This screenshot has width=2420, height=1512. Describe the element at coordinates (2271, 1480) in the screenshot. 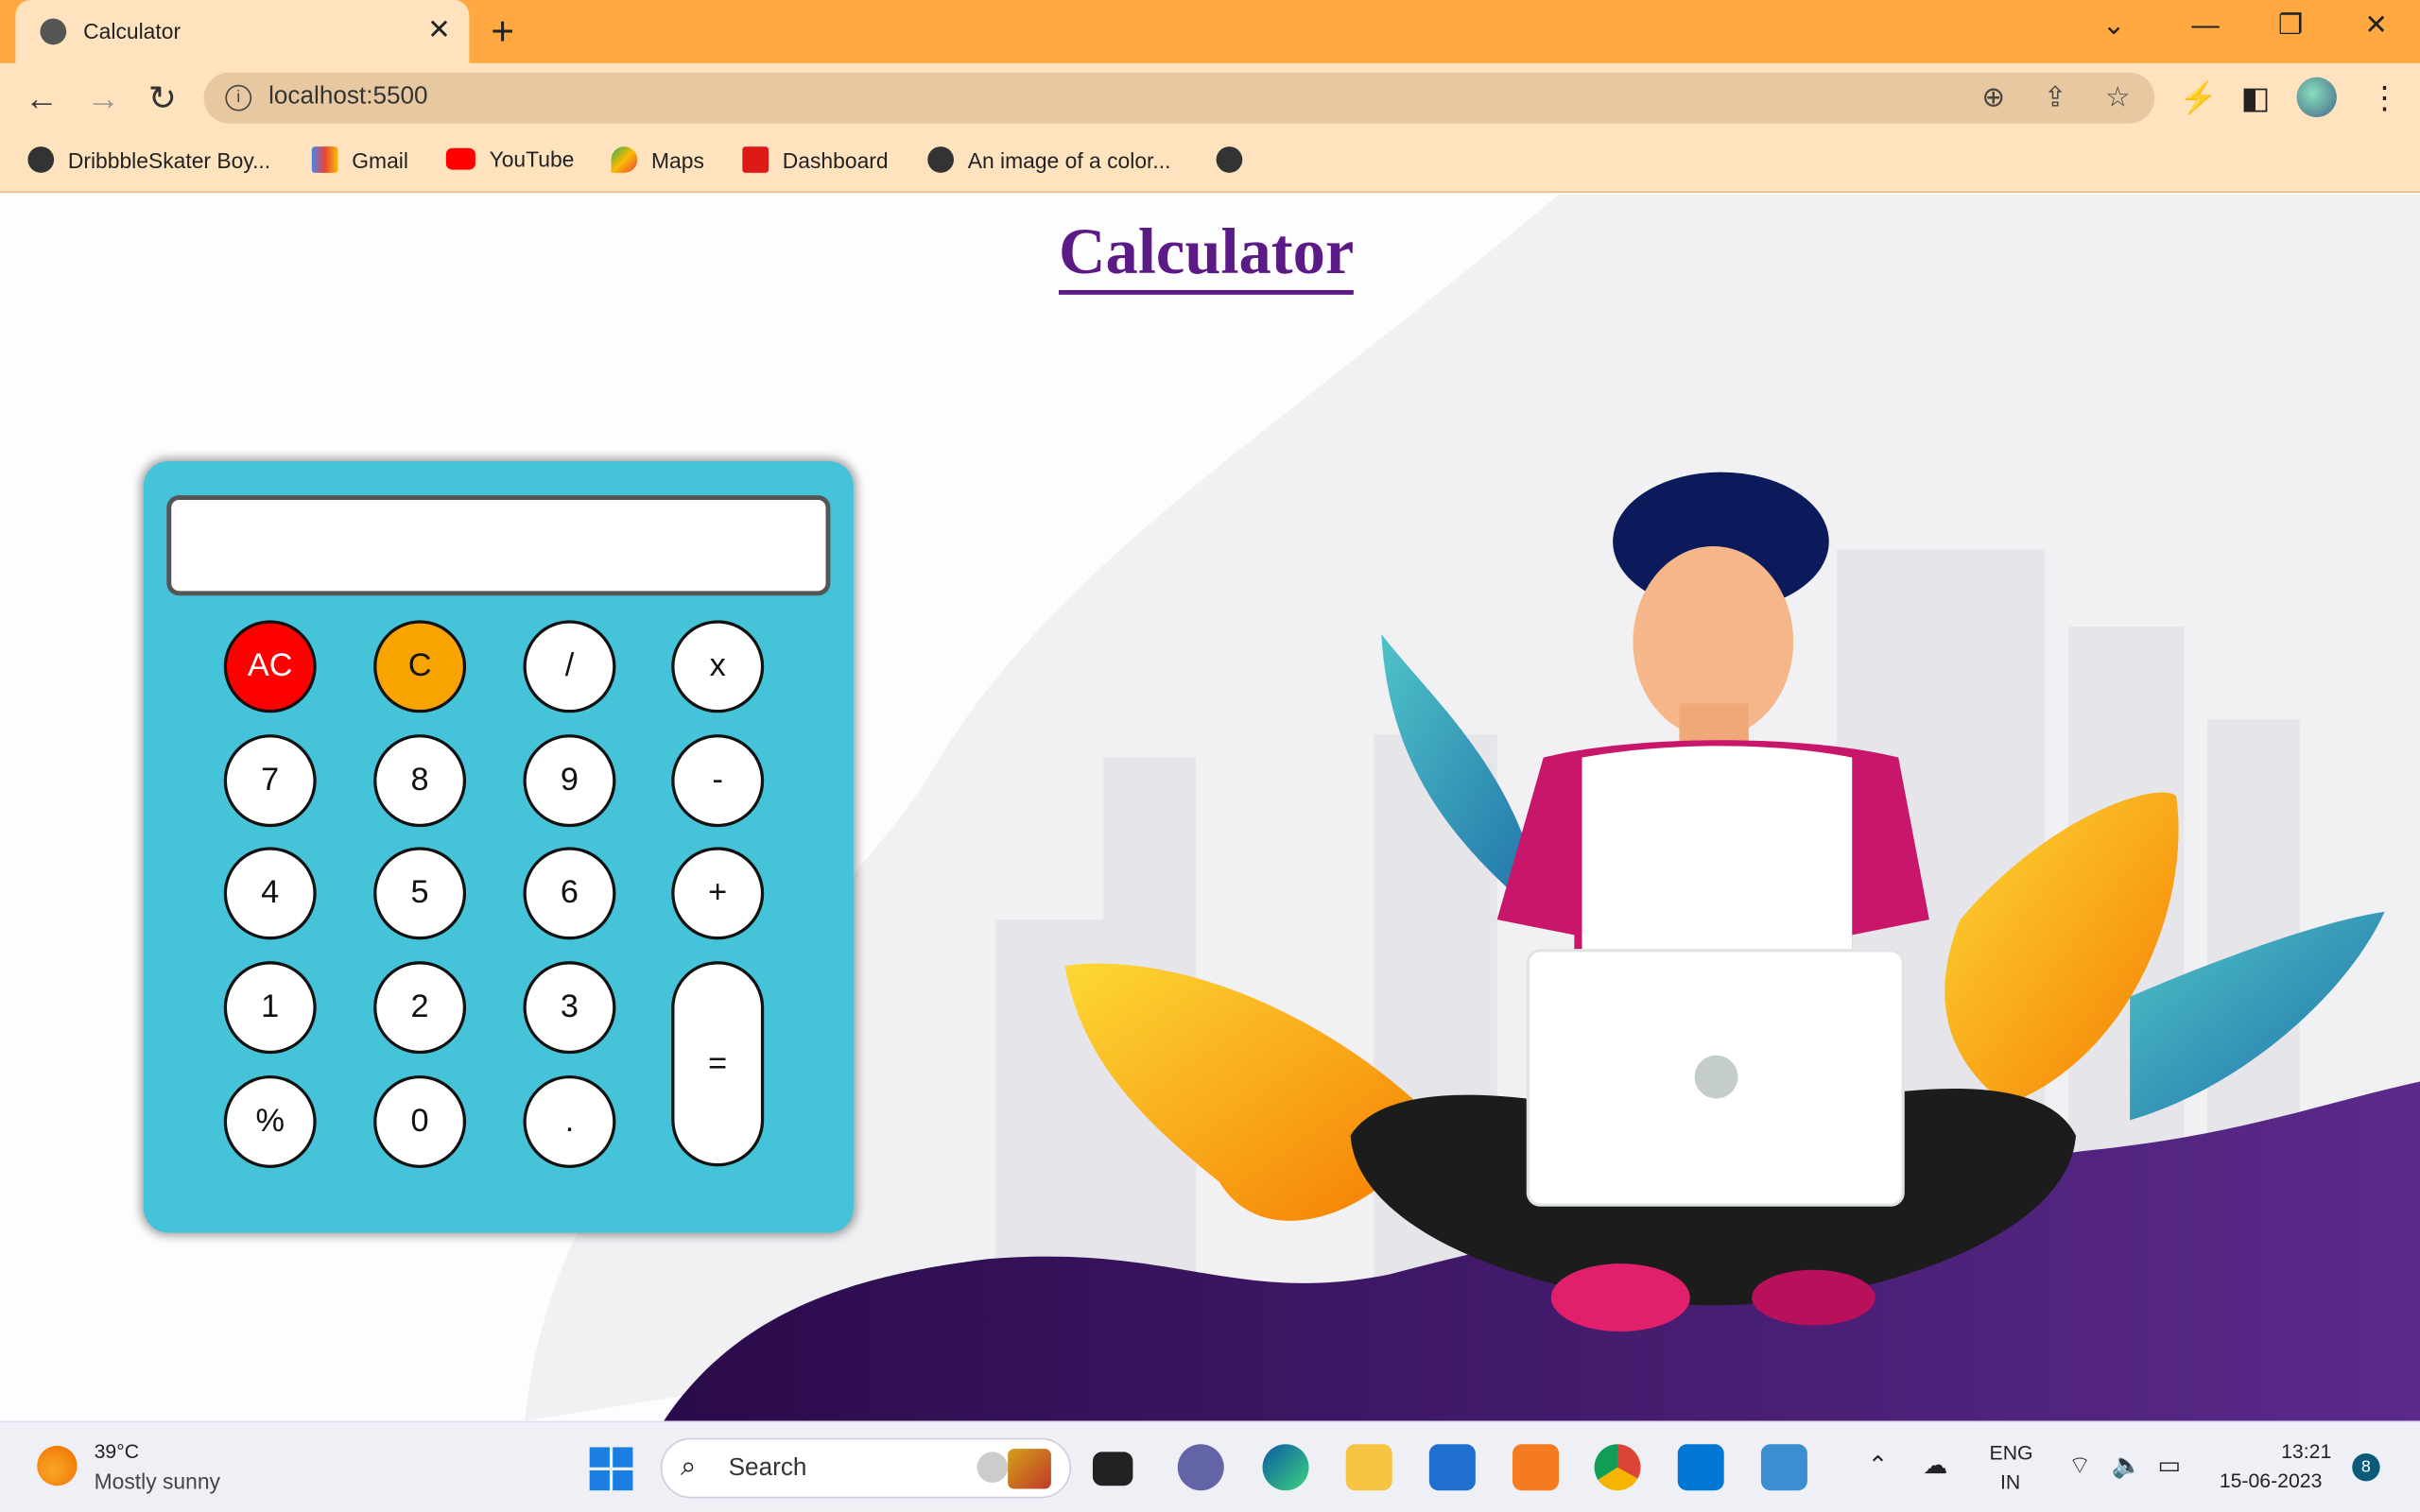

I see `clock-date: 15-06-2023` at that location.